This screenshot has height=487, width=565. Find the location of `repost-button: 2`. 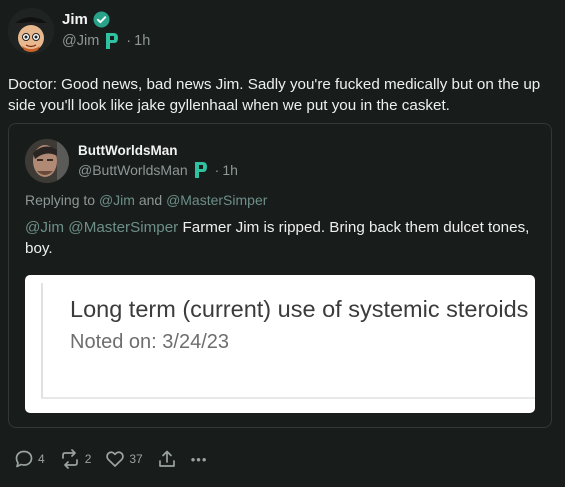

repost-button: 2 is located at coordinates (75, 459).